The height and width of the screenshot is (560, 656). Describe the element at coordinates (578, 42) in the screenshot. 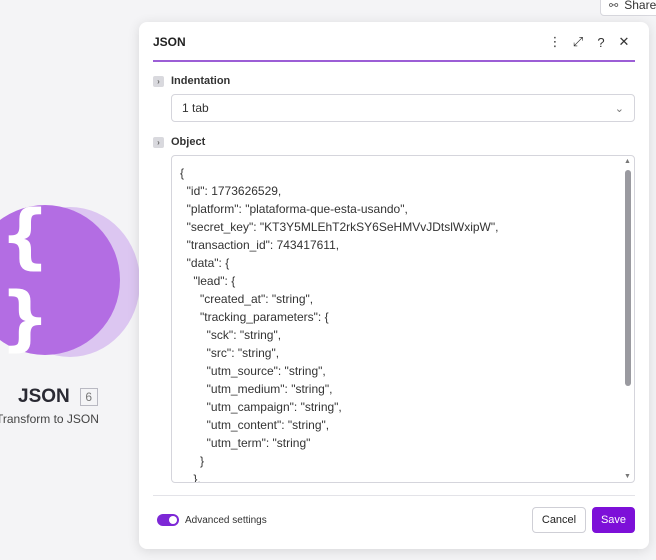

I see `expand-icon: ⤢` at that location.